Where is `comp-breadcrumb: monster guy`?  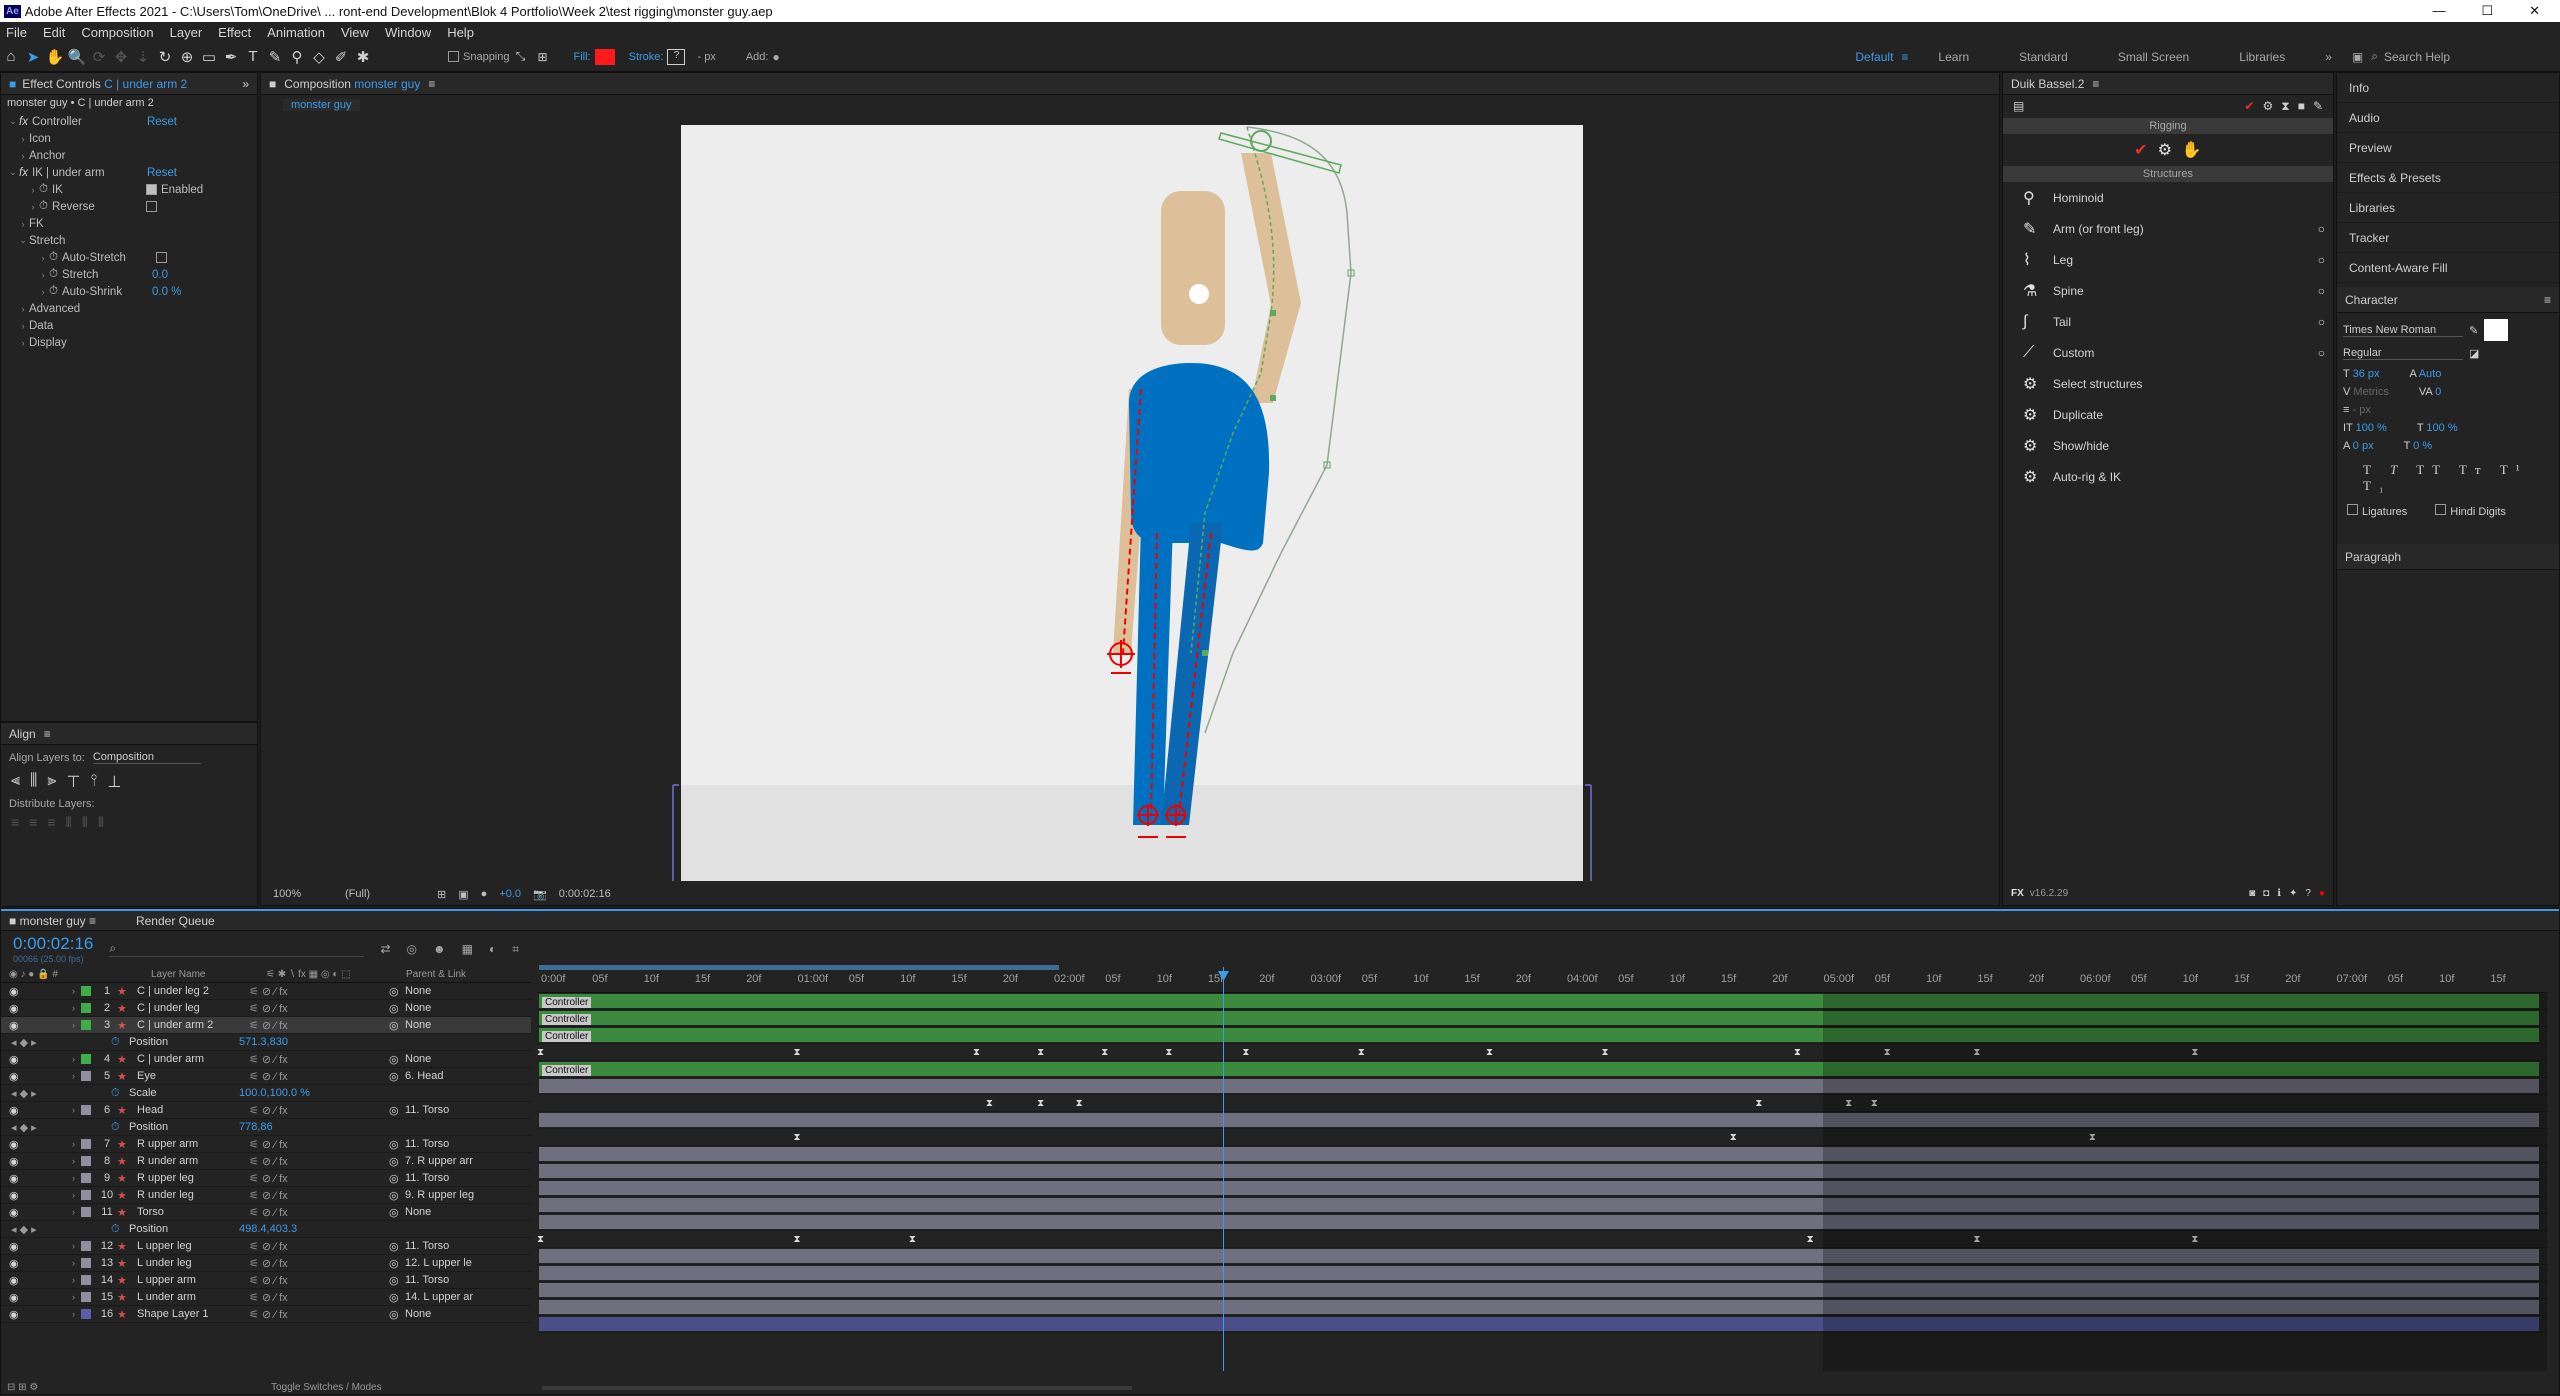 comp-breadcrumb: monster guy is located at coordinates (321, 105).